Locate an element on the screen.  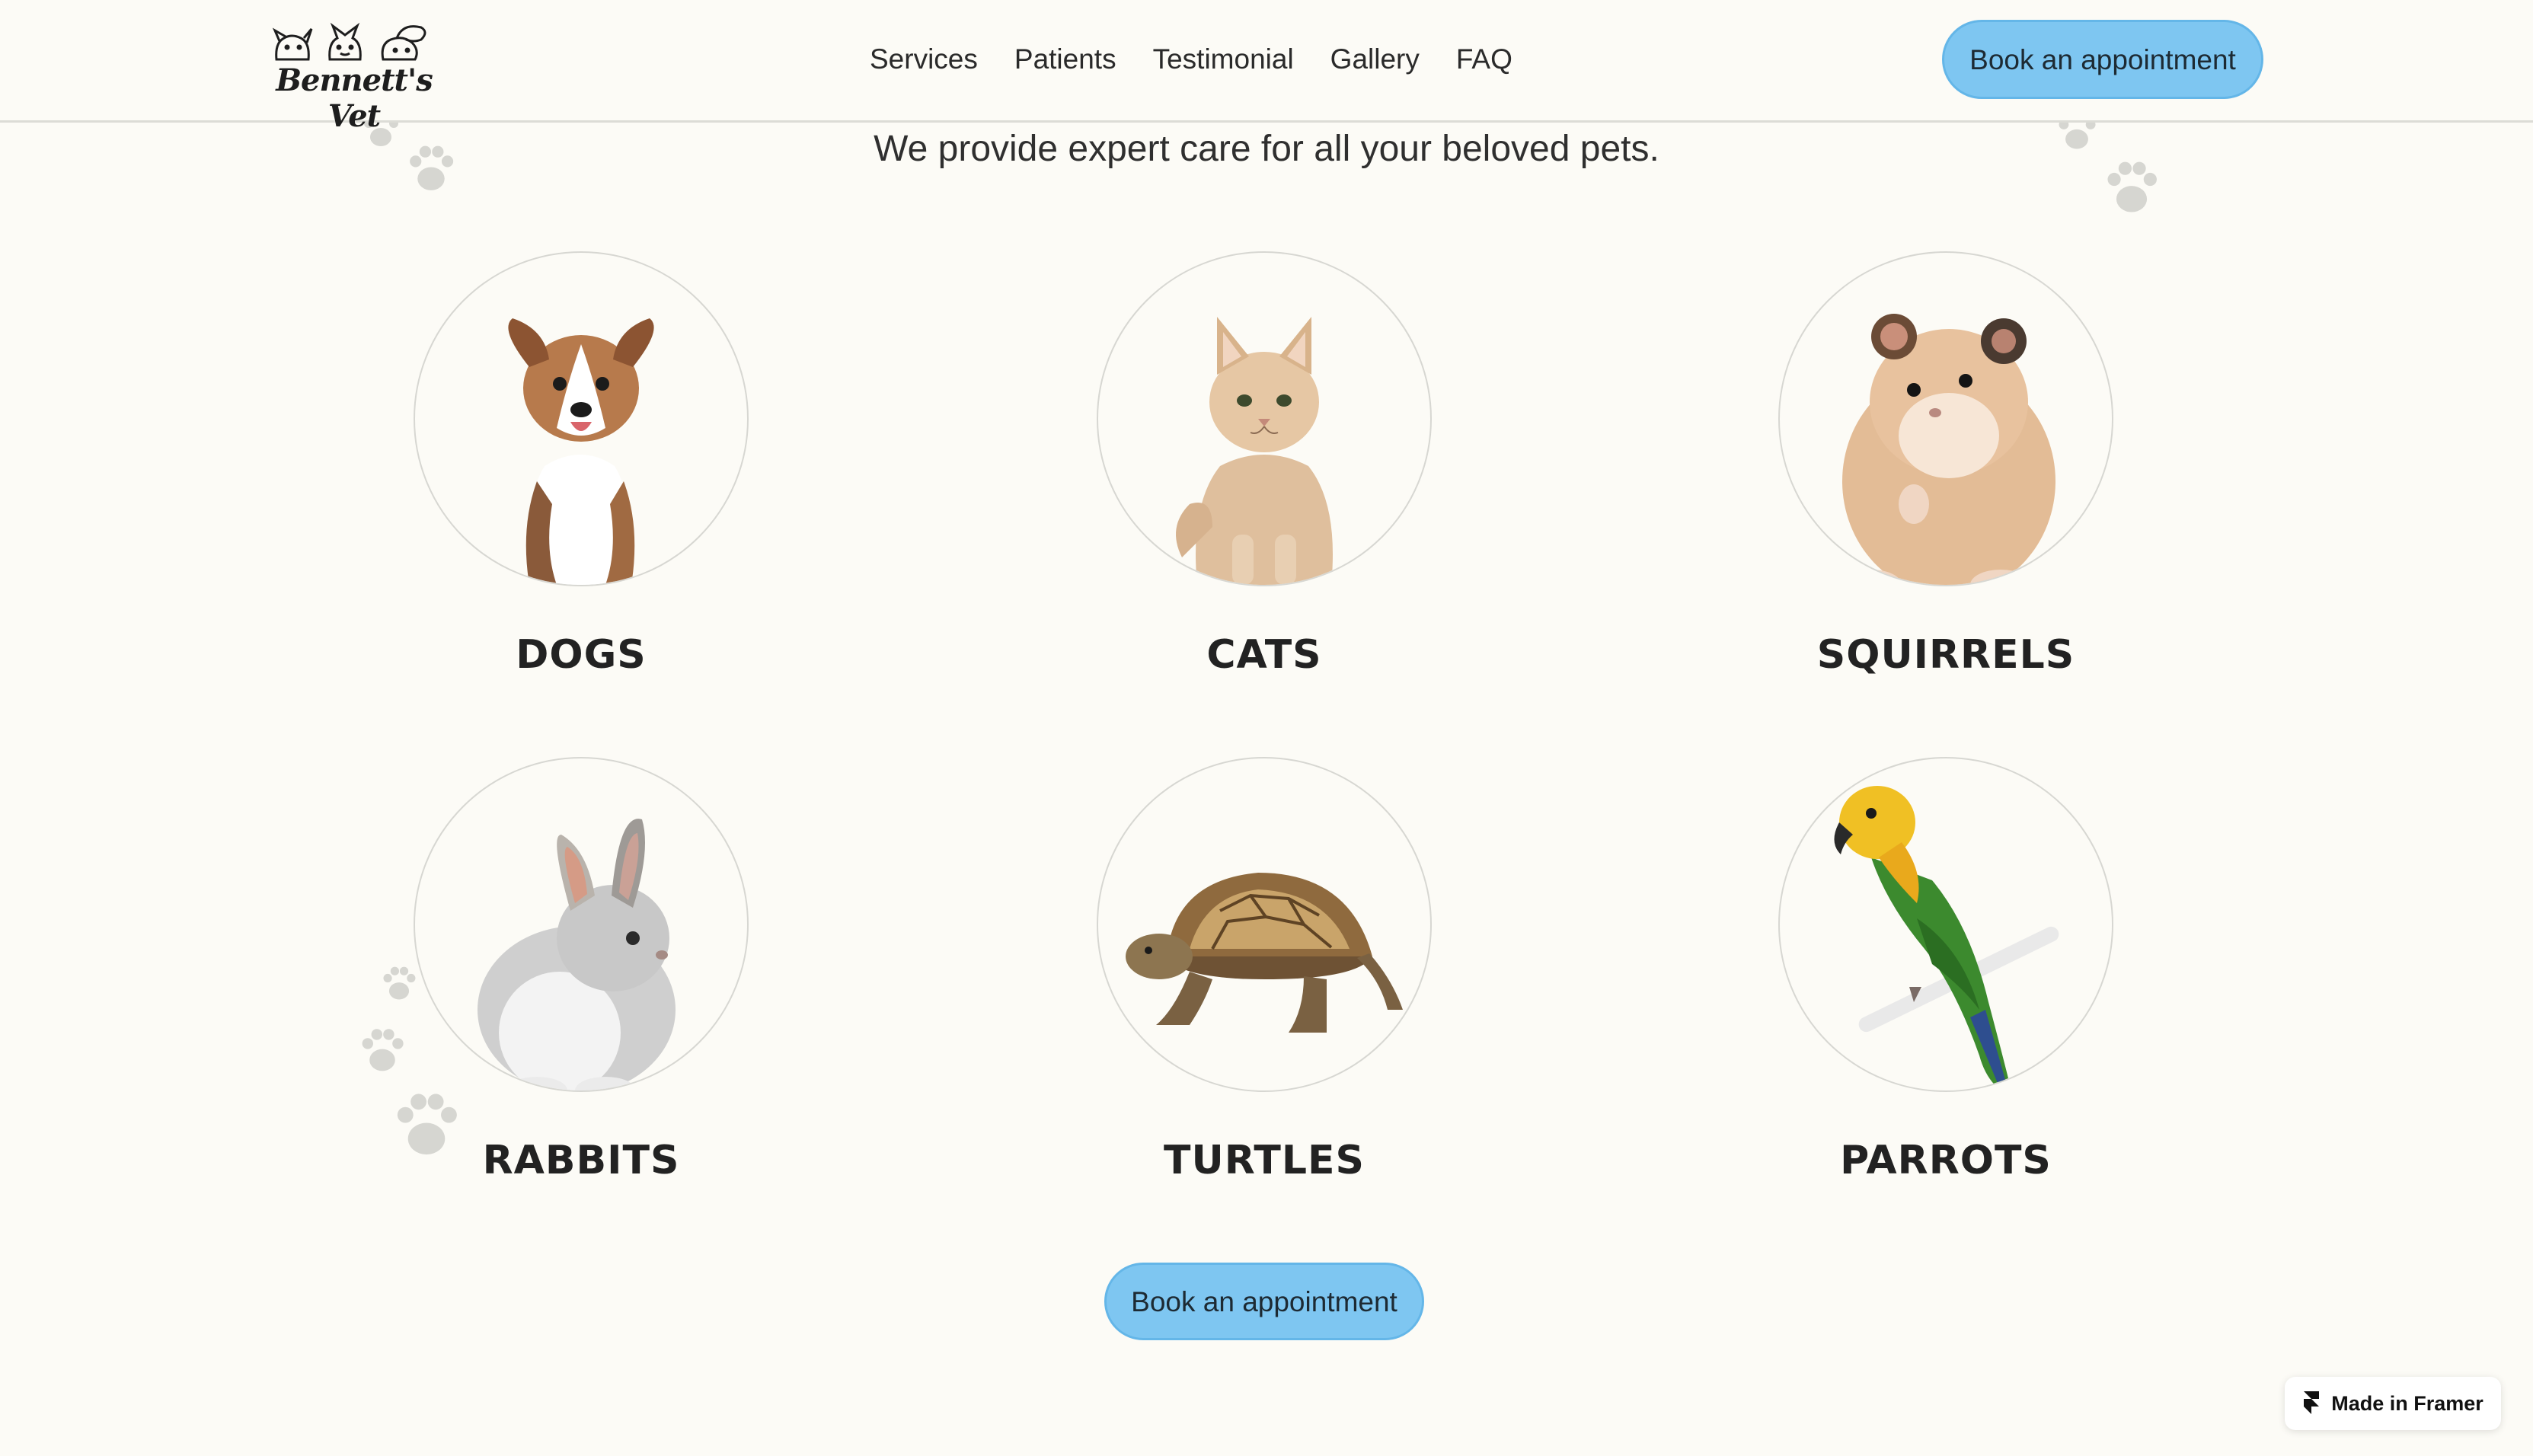
pet-card-turtles: TURTLES is located at coordinates (1264, 970).